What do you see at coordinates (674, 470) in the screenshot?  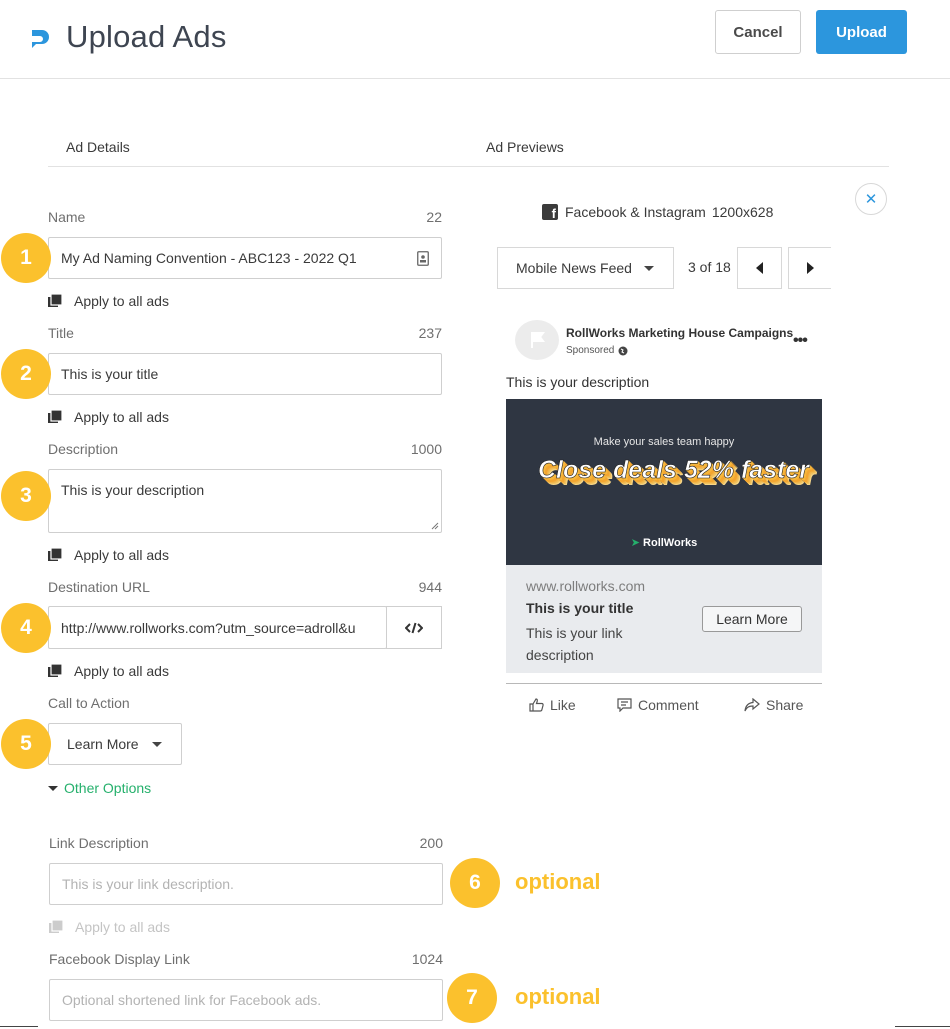 I see `creative-headline: Close deals 52% faster` at bounding box center [674, 470].